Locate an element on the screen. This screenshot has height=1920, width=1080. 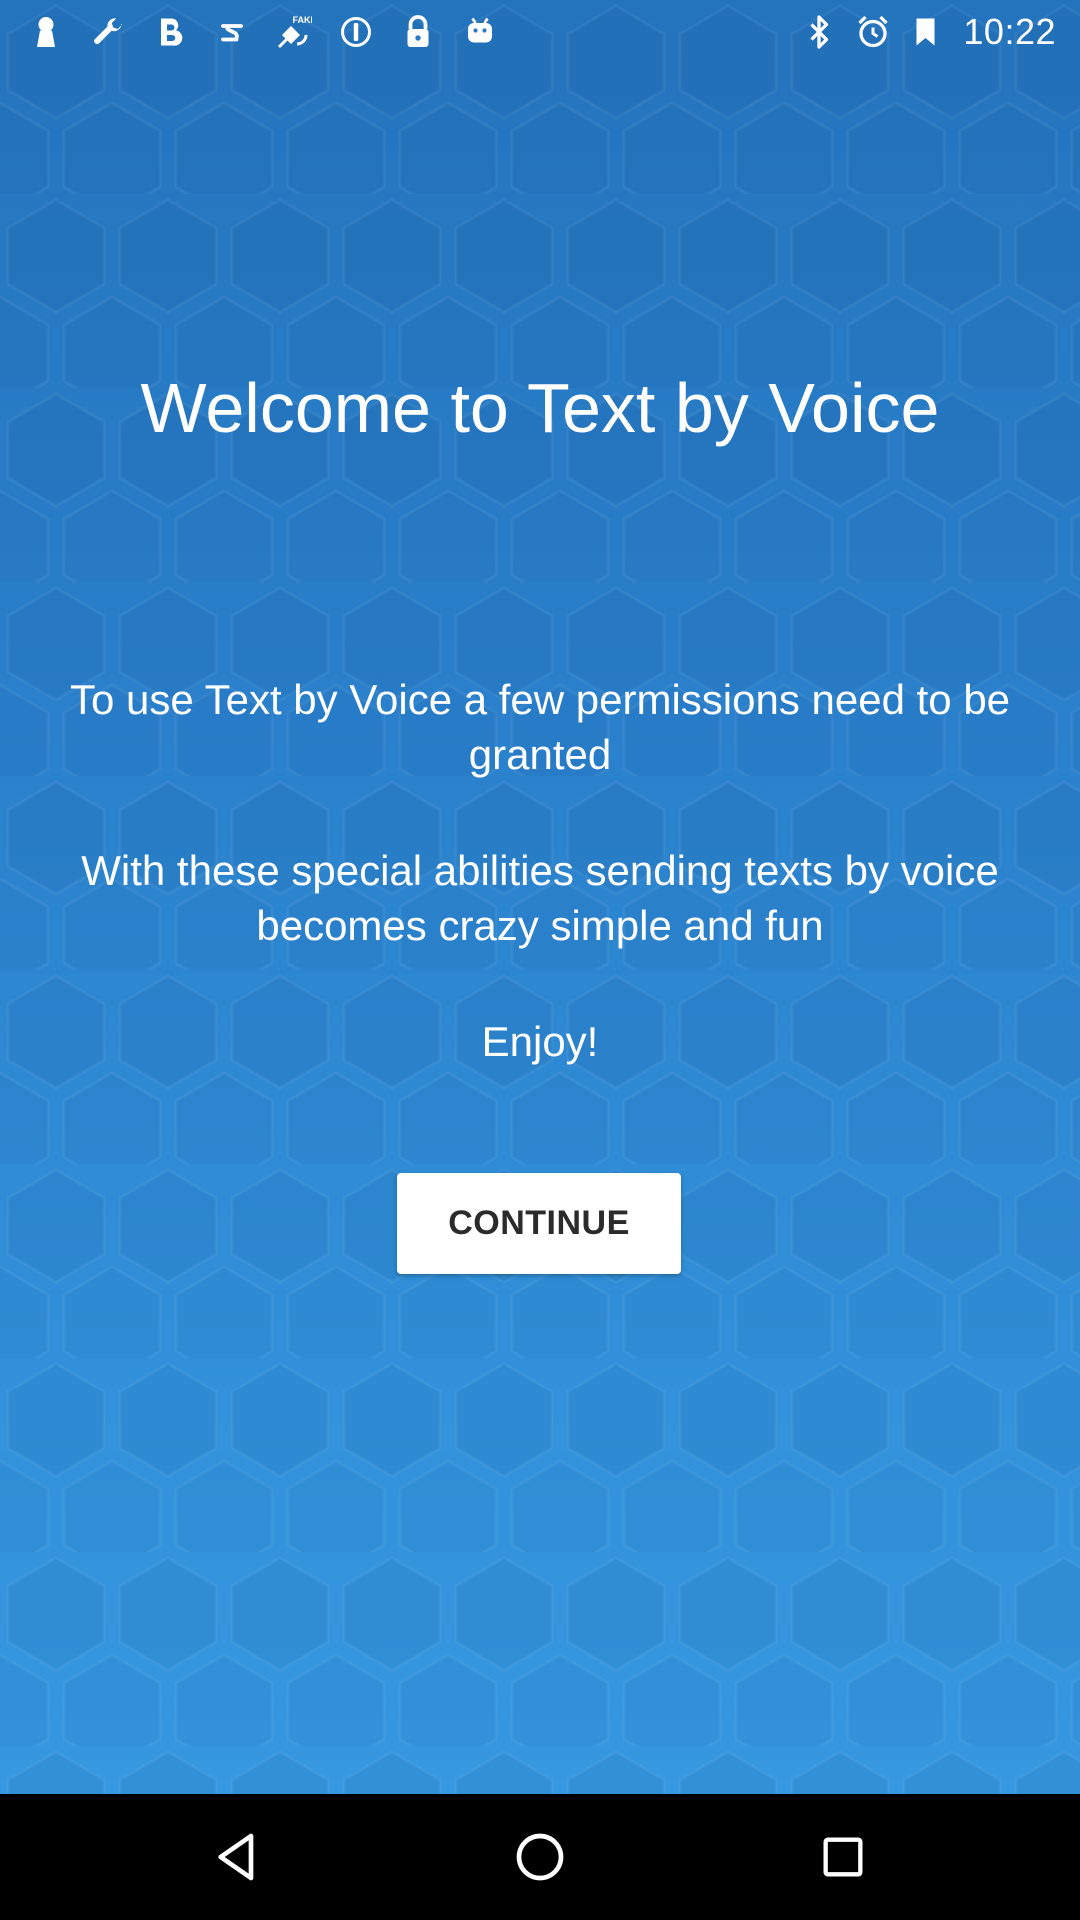
signal-icon is located at coordinates (927, 32).